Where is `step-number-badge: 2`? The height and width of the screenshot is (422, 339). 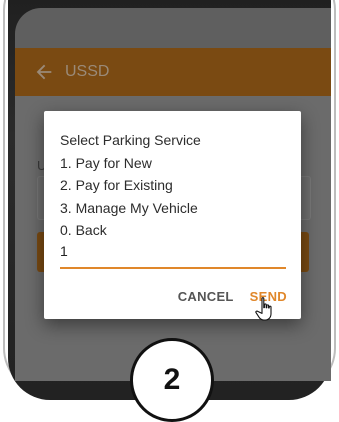 step-number-badge: 2 is located at coordinates (172, 380).